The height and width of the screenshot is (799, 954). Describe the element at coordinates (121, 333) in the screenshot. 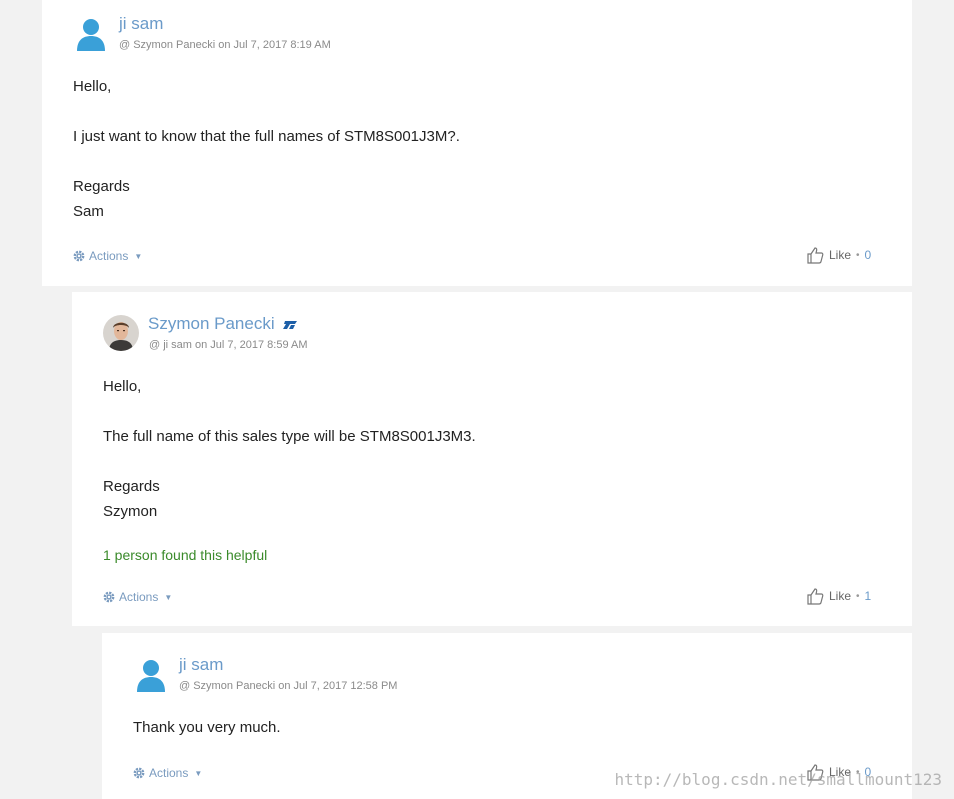

I see `user-photo-avatar` at that location.